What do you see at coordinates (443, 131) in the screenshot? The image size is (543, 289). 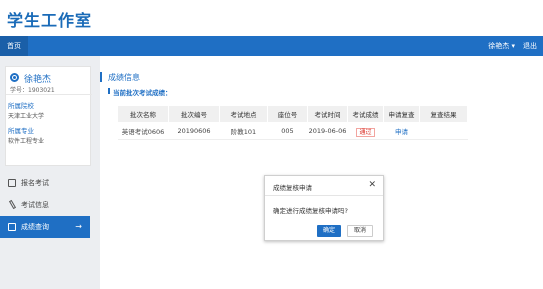 I see `table-cell` at bounding box center [443, 131].